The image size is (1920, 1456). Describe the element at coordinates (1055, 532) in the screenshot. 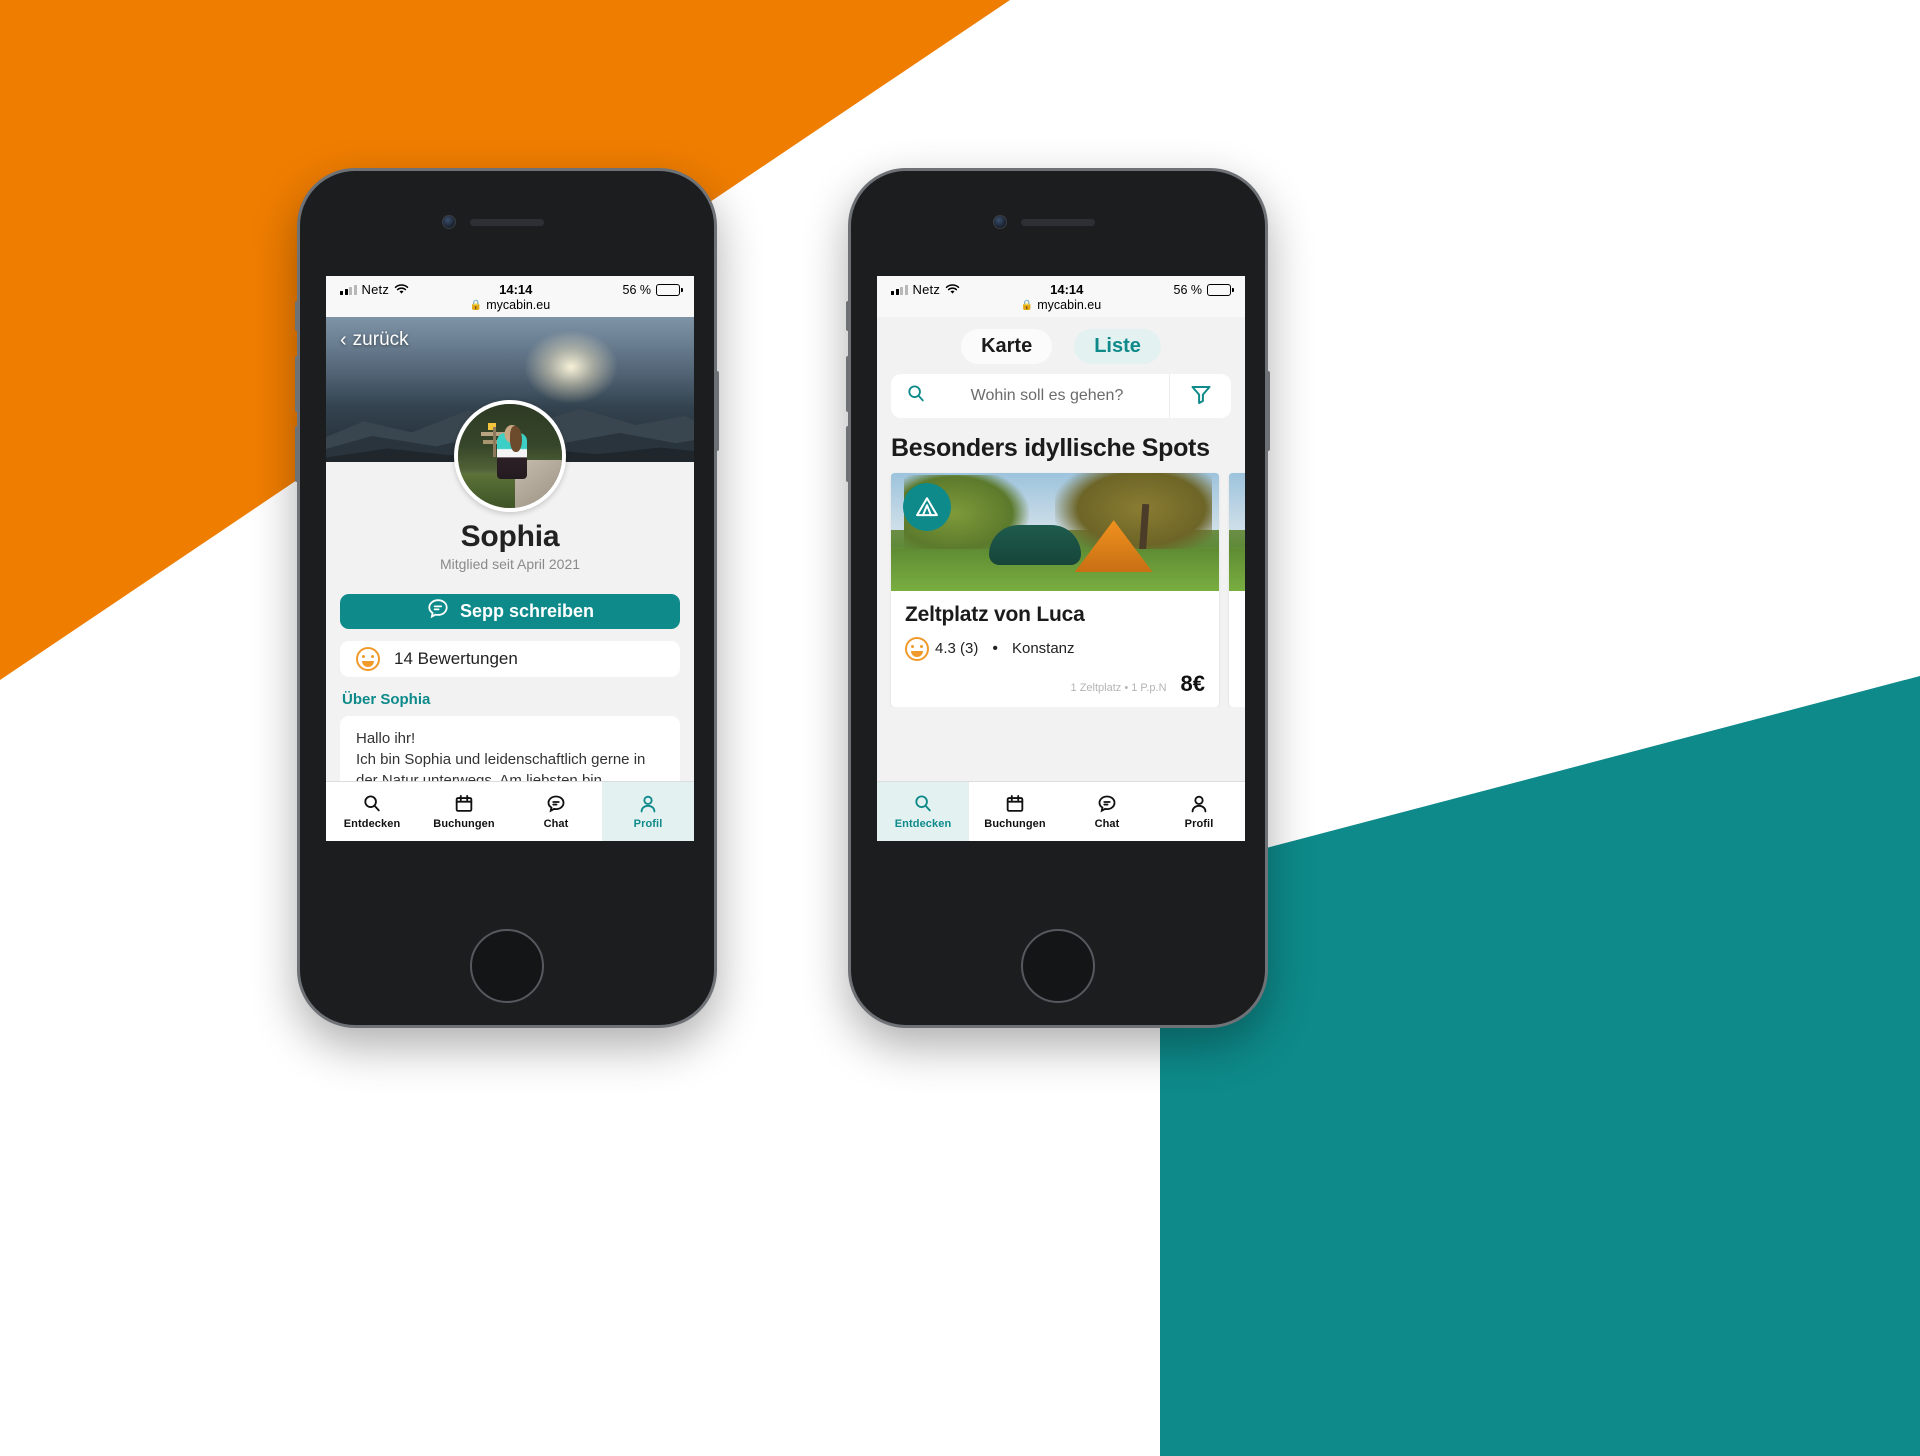

I see `spot-photo` at that location.